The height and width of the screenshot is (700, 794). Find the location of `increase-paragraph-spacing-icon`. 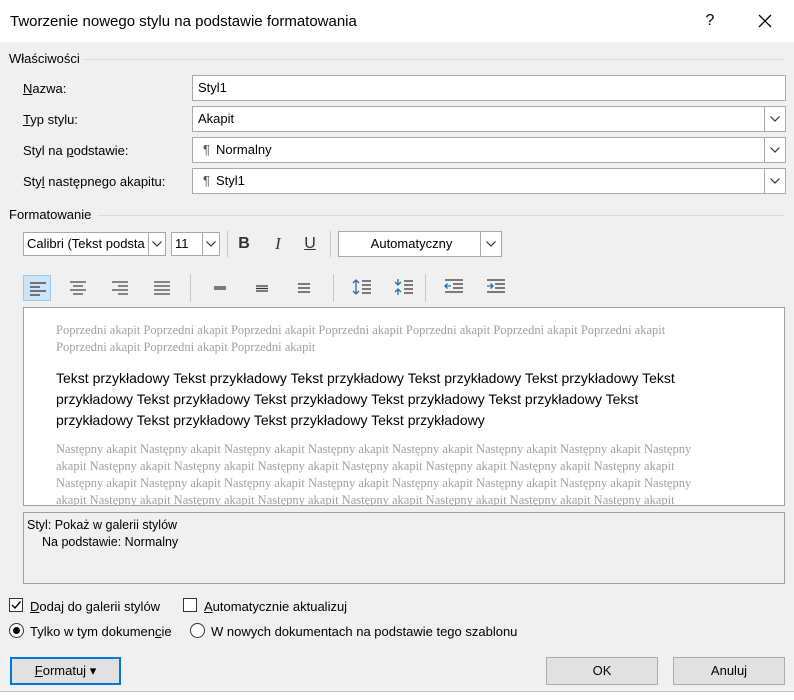

increase-paragraph-spacing-icon is located at coordinates (361, 287).